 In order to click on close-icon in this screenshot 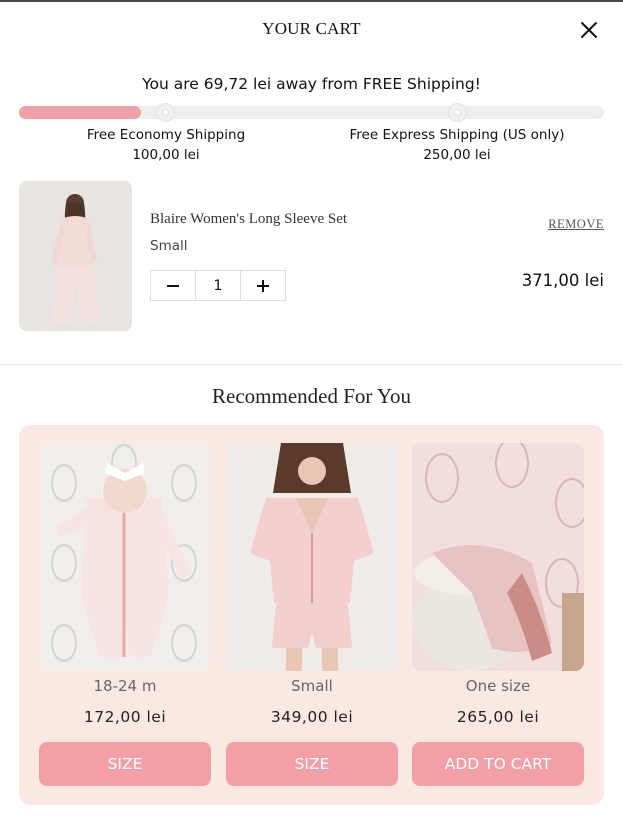, I will do `click(589, 30)`.